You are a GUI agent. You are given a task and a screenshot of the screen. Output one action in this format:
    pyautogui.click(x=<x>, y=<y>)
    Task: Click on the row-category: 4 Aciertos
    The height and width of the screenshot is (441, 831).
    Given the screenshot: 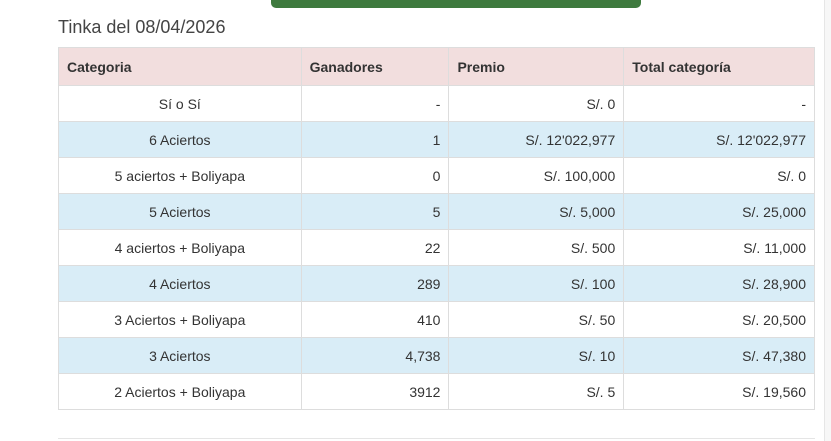 What is the action you would take?
    pyautogui.click(x=180, y=283)
    